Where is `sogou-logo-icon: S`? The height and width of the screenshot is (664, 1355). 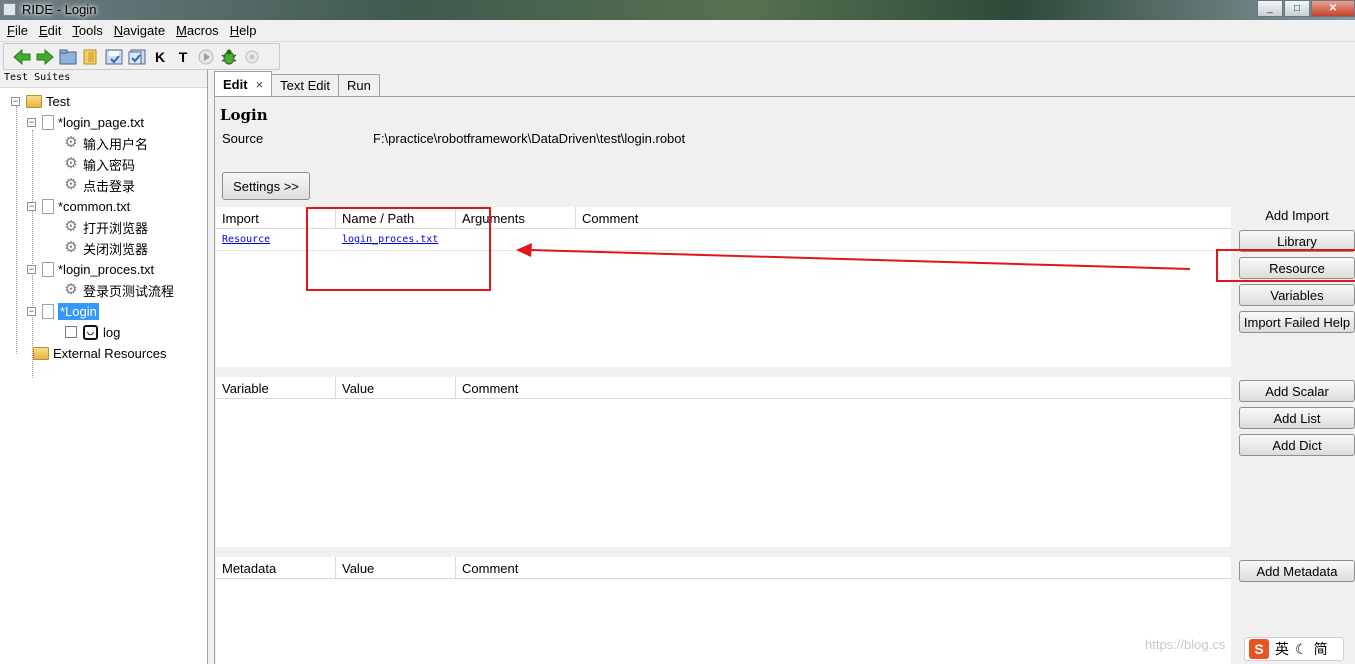
sogou-logo-icon: S is located at coordinates (1259, 649).